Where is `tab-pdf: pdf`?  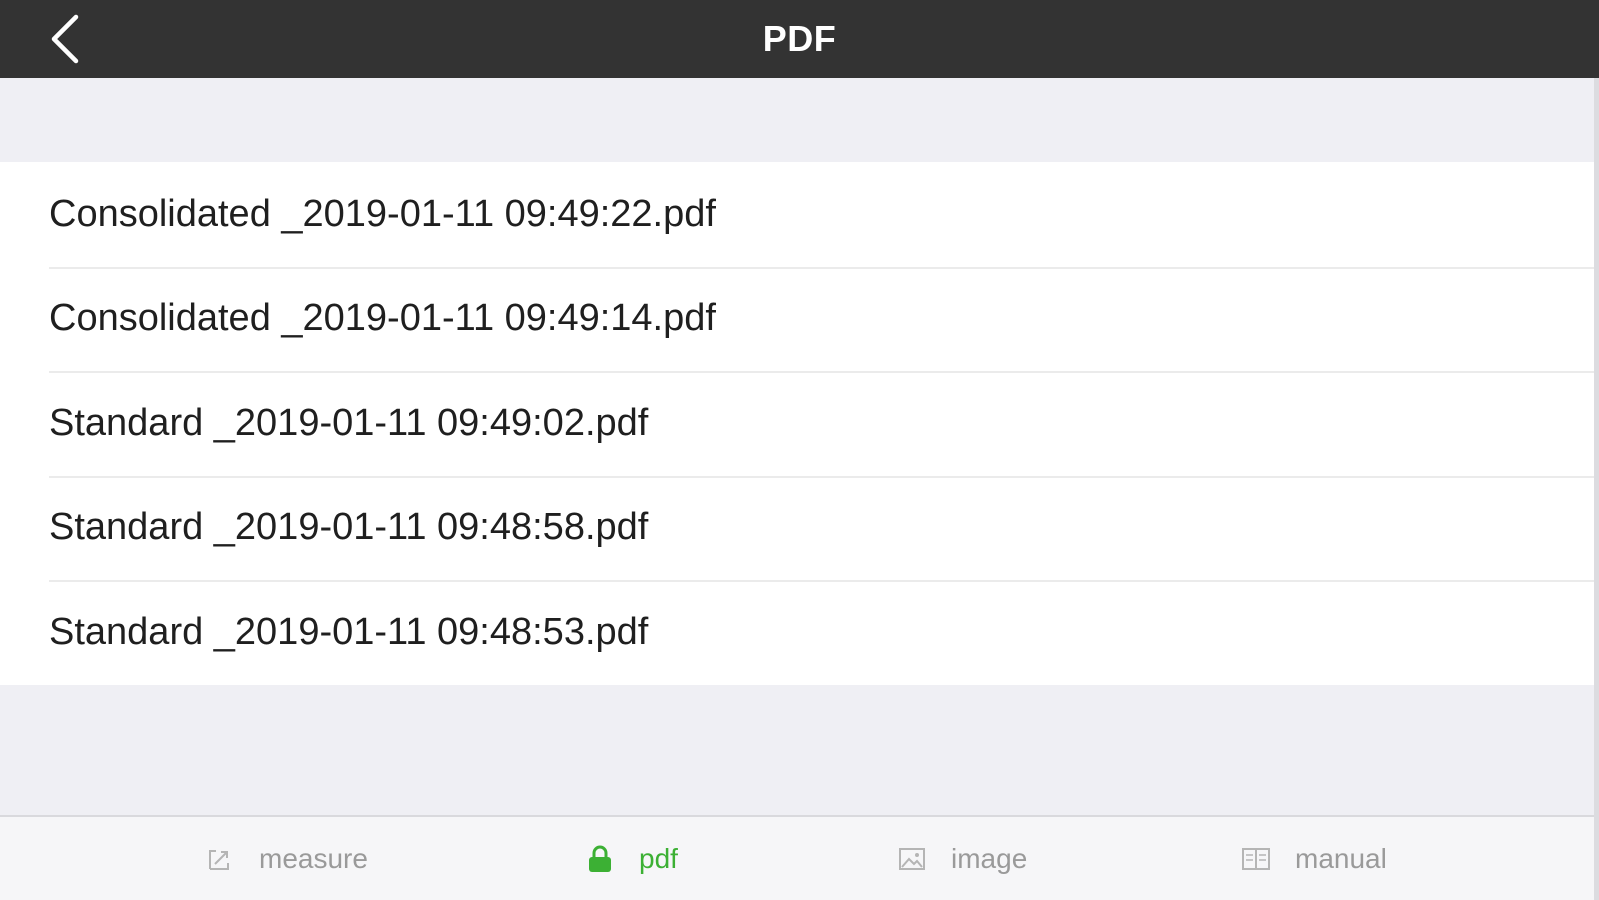
tab-pdf: pdf is located at coordinates (631, 858).